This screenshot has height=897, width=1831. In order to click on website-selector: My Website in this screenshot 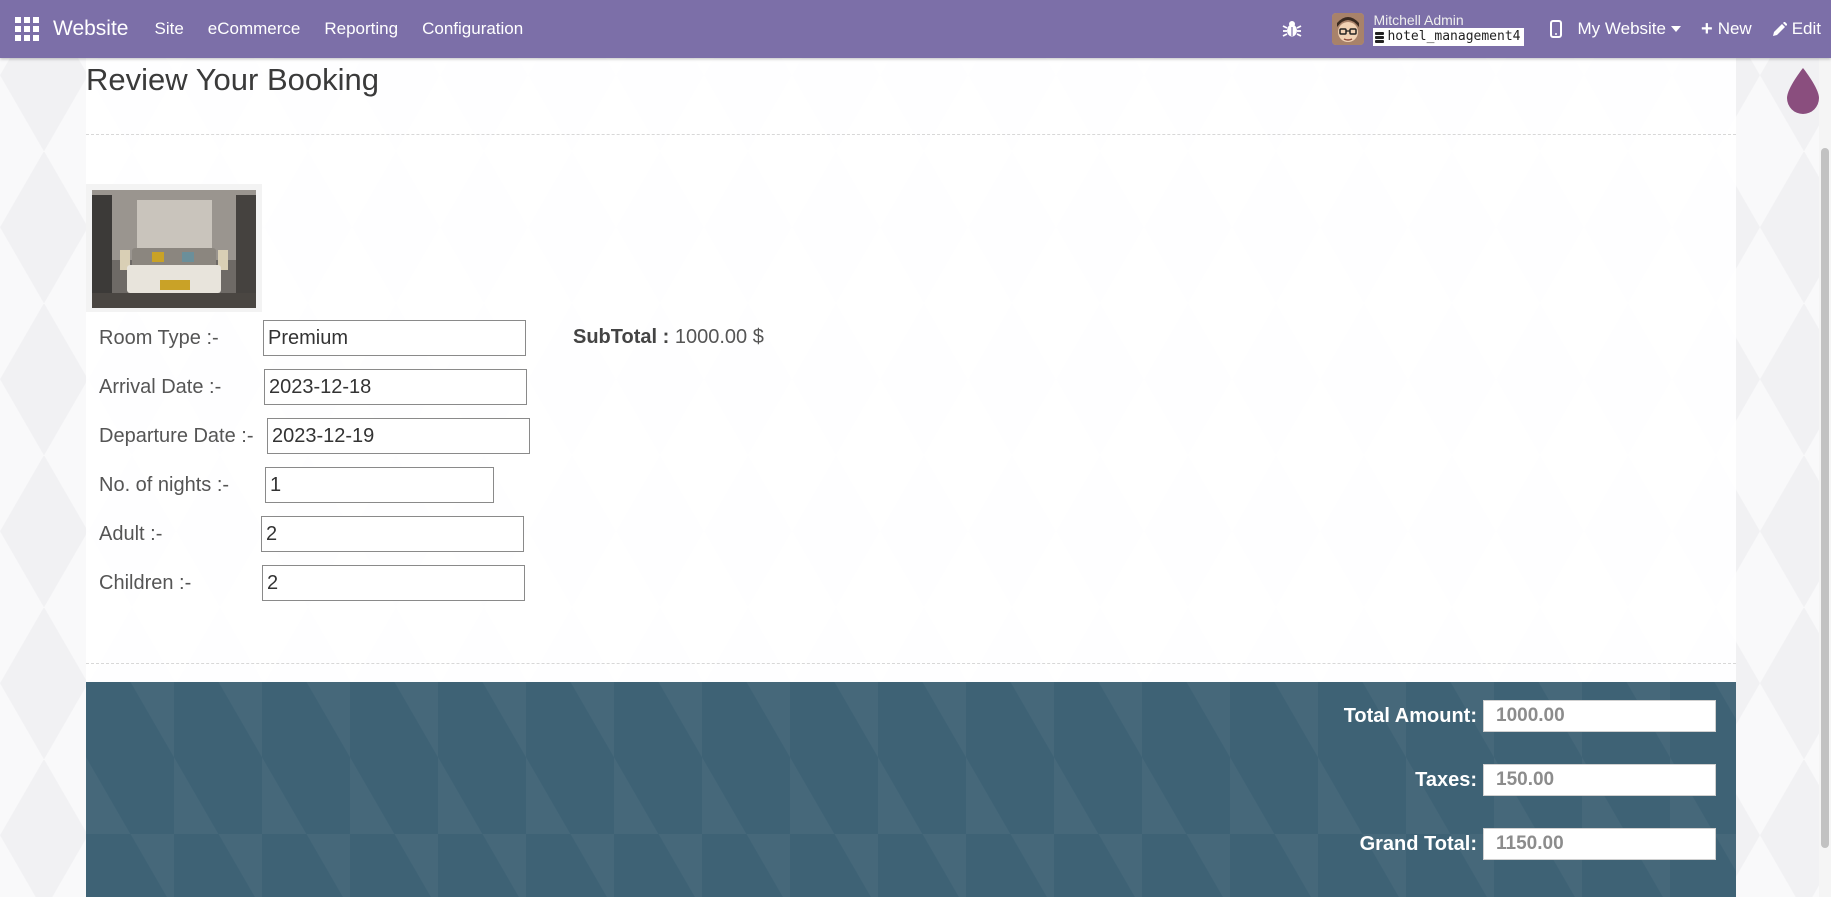, I will do `click(1629, 29)`.